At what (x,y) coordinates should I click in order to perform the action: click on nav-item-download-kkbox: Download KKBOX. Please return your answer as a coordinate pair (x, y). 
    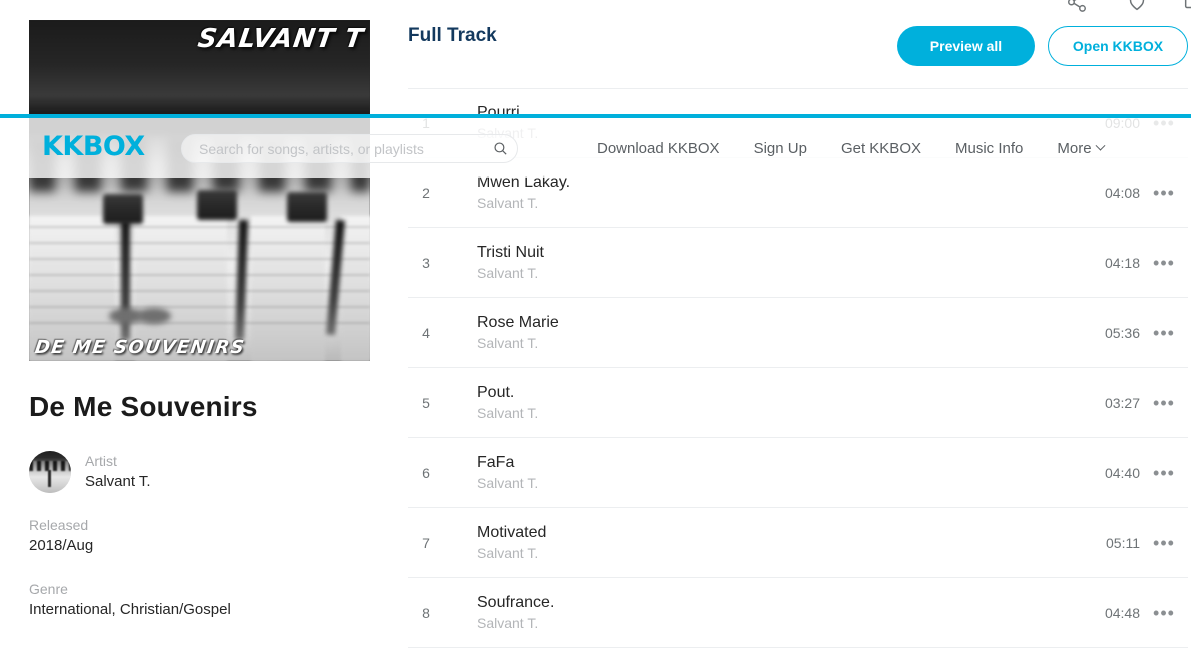
    Looking at the image, I should click on (658, 148).